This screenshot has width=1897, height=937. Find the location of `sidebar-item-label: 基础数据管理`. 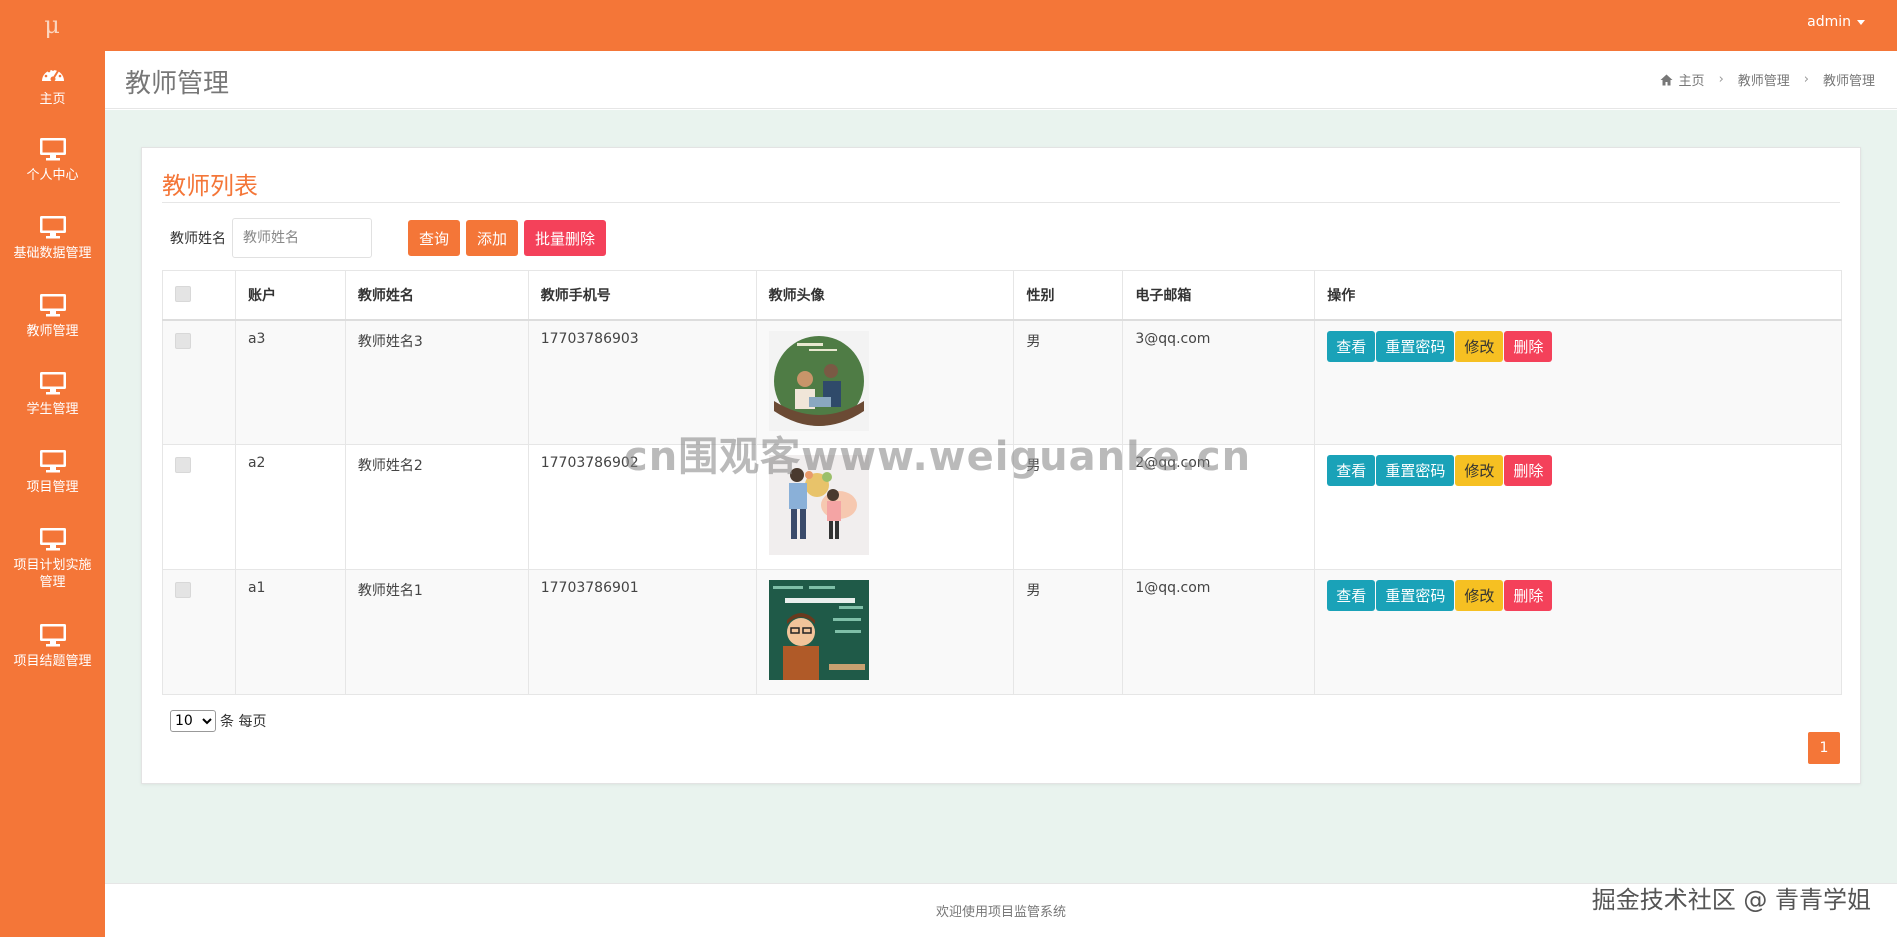

sidebar-item-label: 基础数据管理 is located at coordinates (52, 253).